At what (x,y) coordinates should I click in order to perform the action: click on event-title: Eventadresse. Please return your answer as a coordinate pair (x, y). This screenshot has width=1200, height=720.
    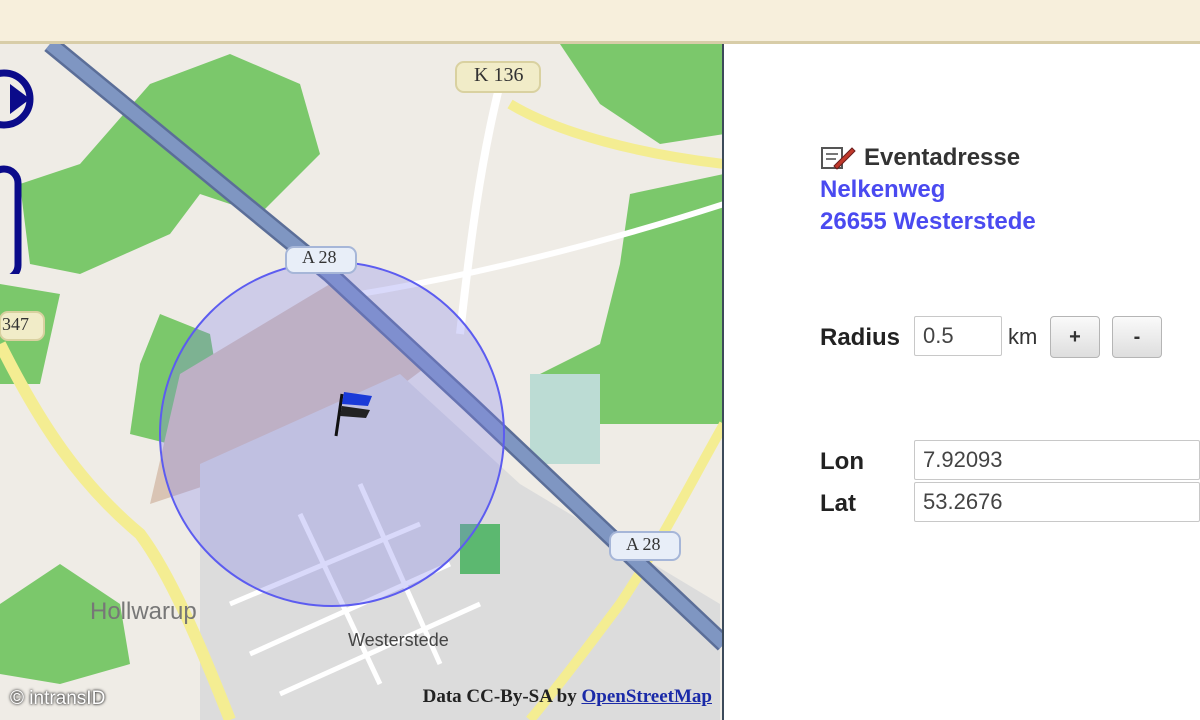
    Looking at the image, I should click on (942, 157).